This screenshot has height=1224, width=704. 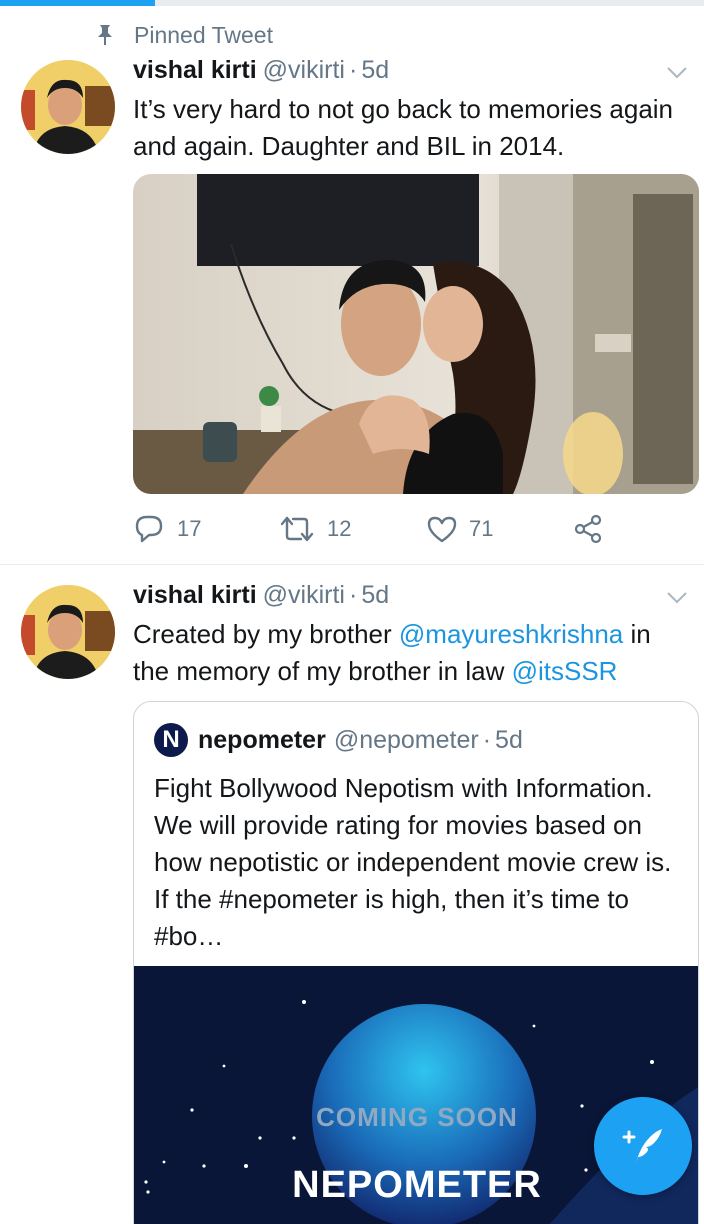 What do you see at coordinates (171, 740) in the screenshot?
I see `quoted-avatar: N` at bounding box center [171, 740].